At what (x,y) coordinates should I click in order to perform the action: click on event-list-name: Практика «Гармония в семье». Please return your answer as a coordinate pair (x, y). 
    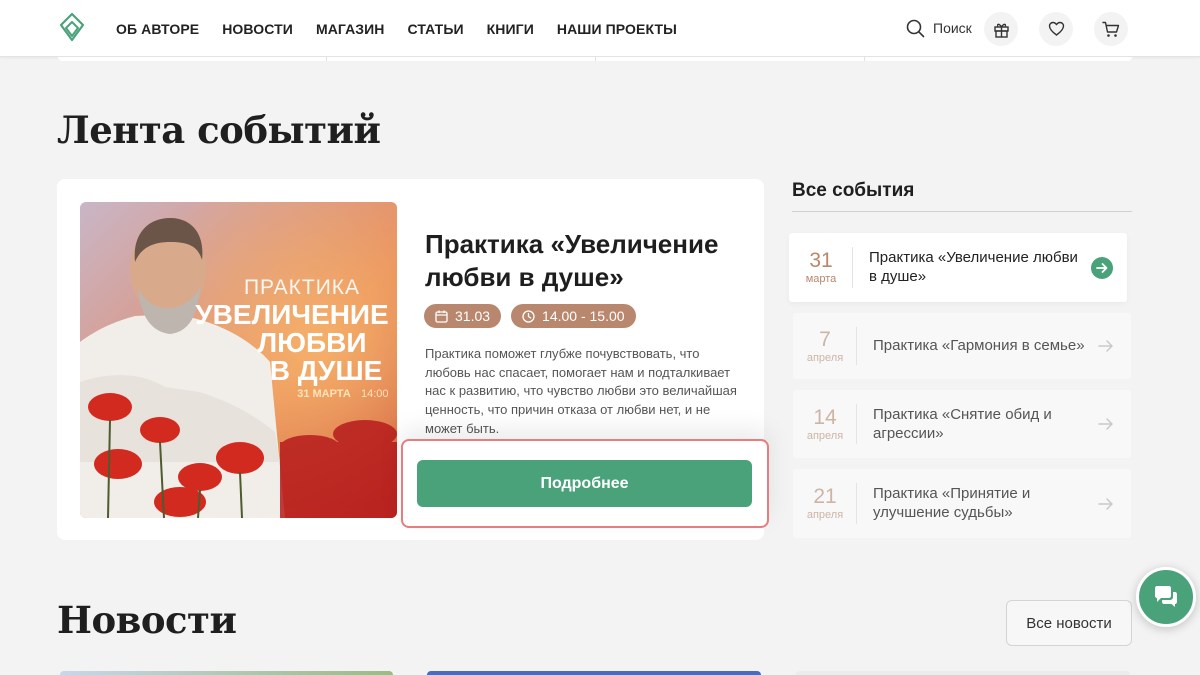
    Looking at the image, I should click on (979, 345).